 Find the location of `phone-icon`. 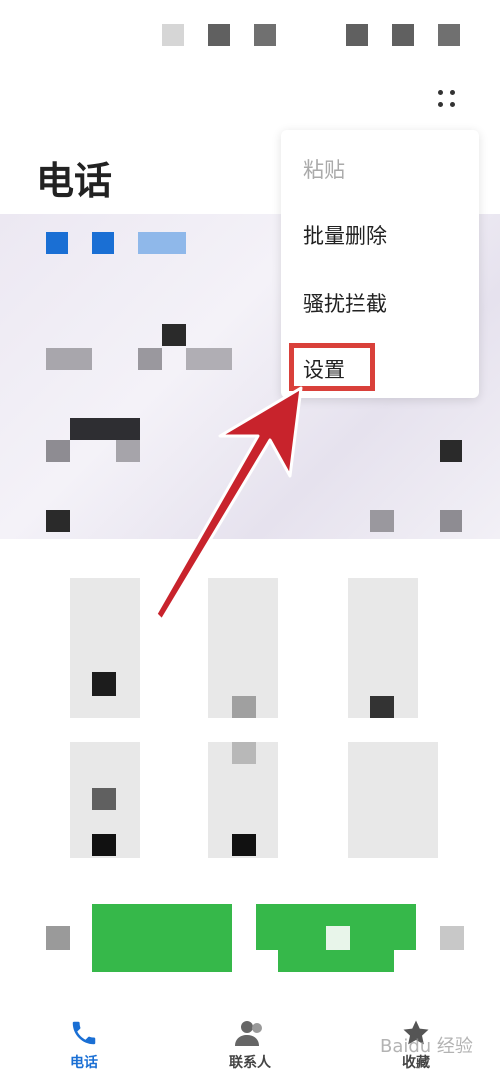

phone-icon is located at coordinates (84, 1033).